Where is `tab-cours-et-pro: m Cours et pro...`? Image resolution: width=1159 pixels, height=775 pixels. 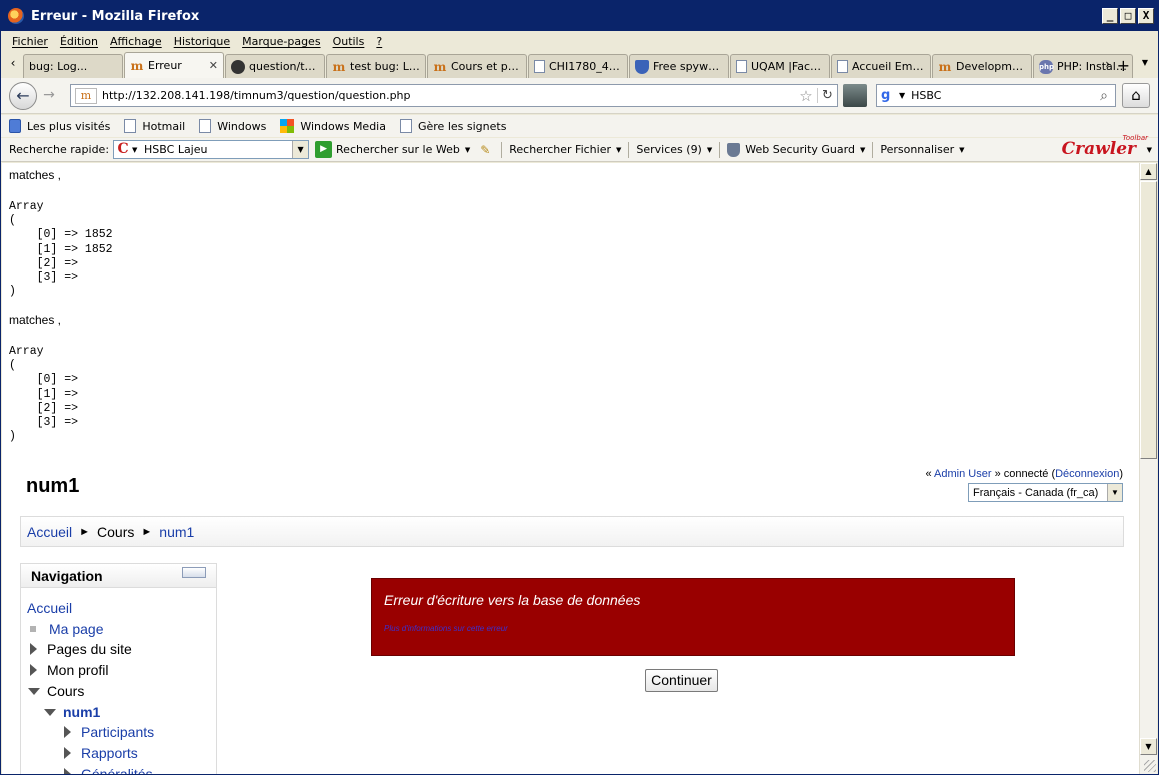
tab-cours-et-pro: m Cours et pro... is located at coordinates (477, 66).